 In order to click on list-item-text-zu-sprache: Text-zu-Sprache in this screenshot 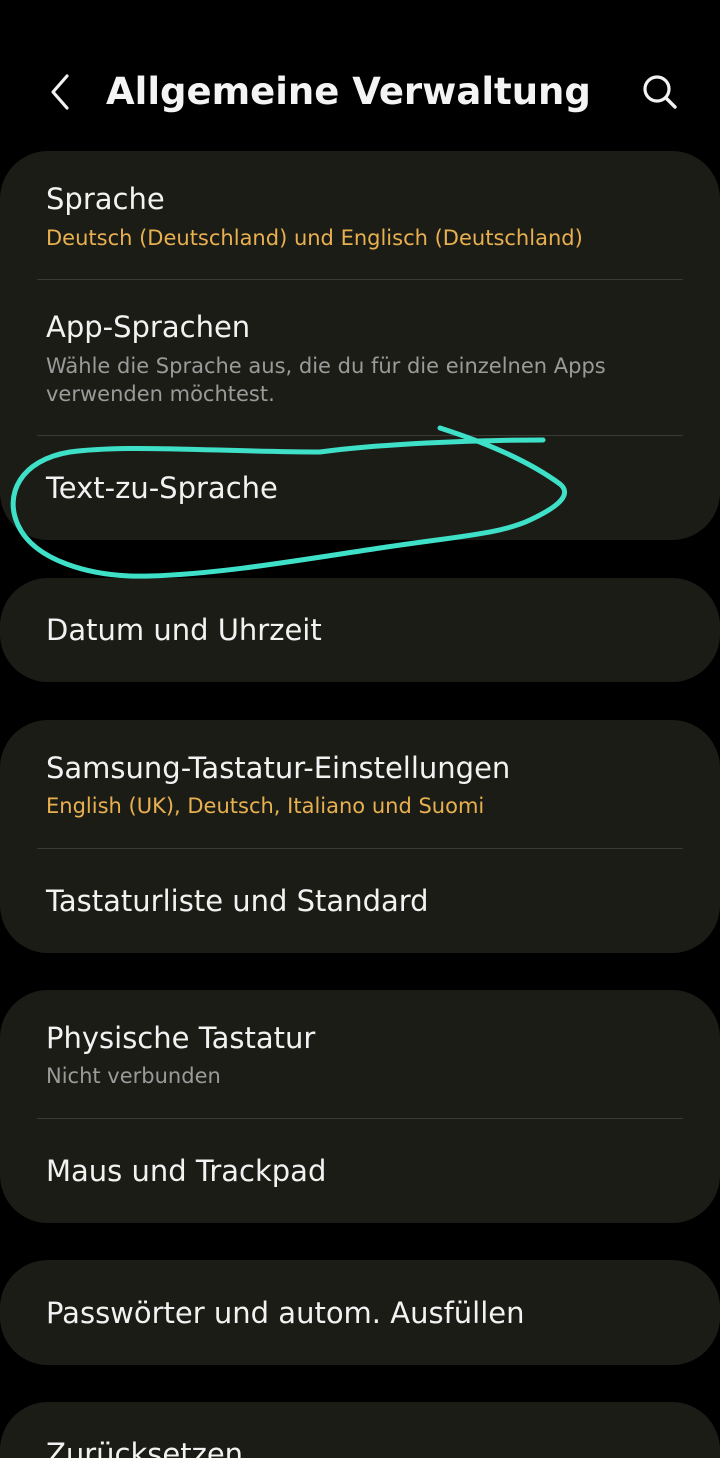, I will do `click(360, 488)`.